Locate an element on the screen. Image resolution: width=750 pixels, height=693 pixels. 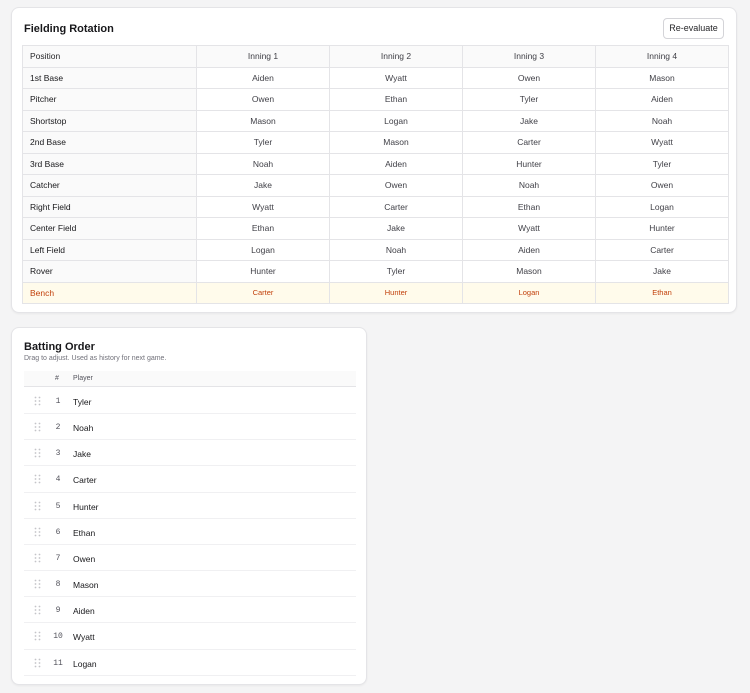
header-number: # is located at coordinates (57, 378).